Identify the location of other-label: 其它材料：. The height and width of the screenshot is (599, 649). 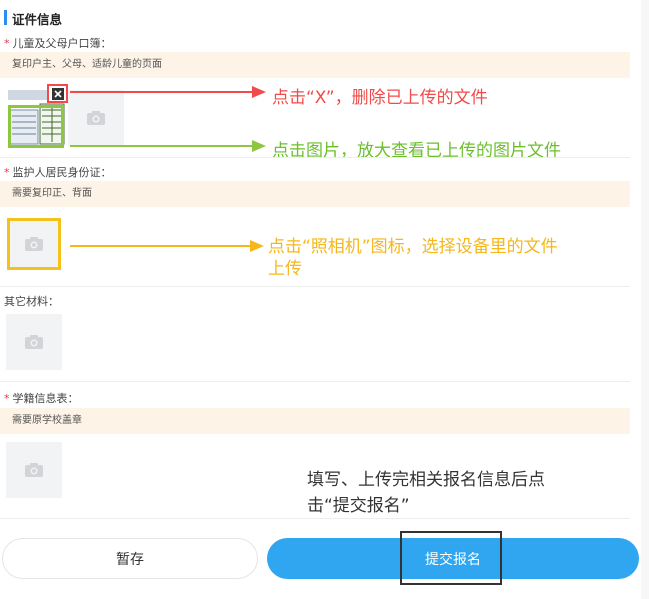
(31, 301).